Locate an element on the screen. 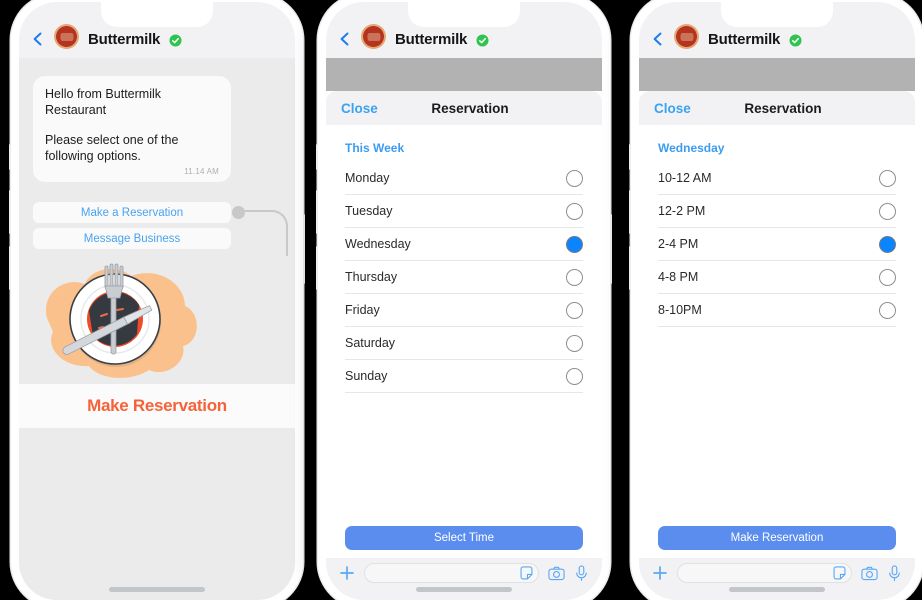 The width and height of the screenshot is (922, 600). make-reservation-button: Make Reservation is located at coordinates (777, 538).